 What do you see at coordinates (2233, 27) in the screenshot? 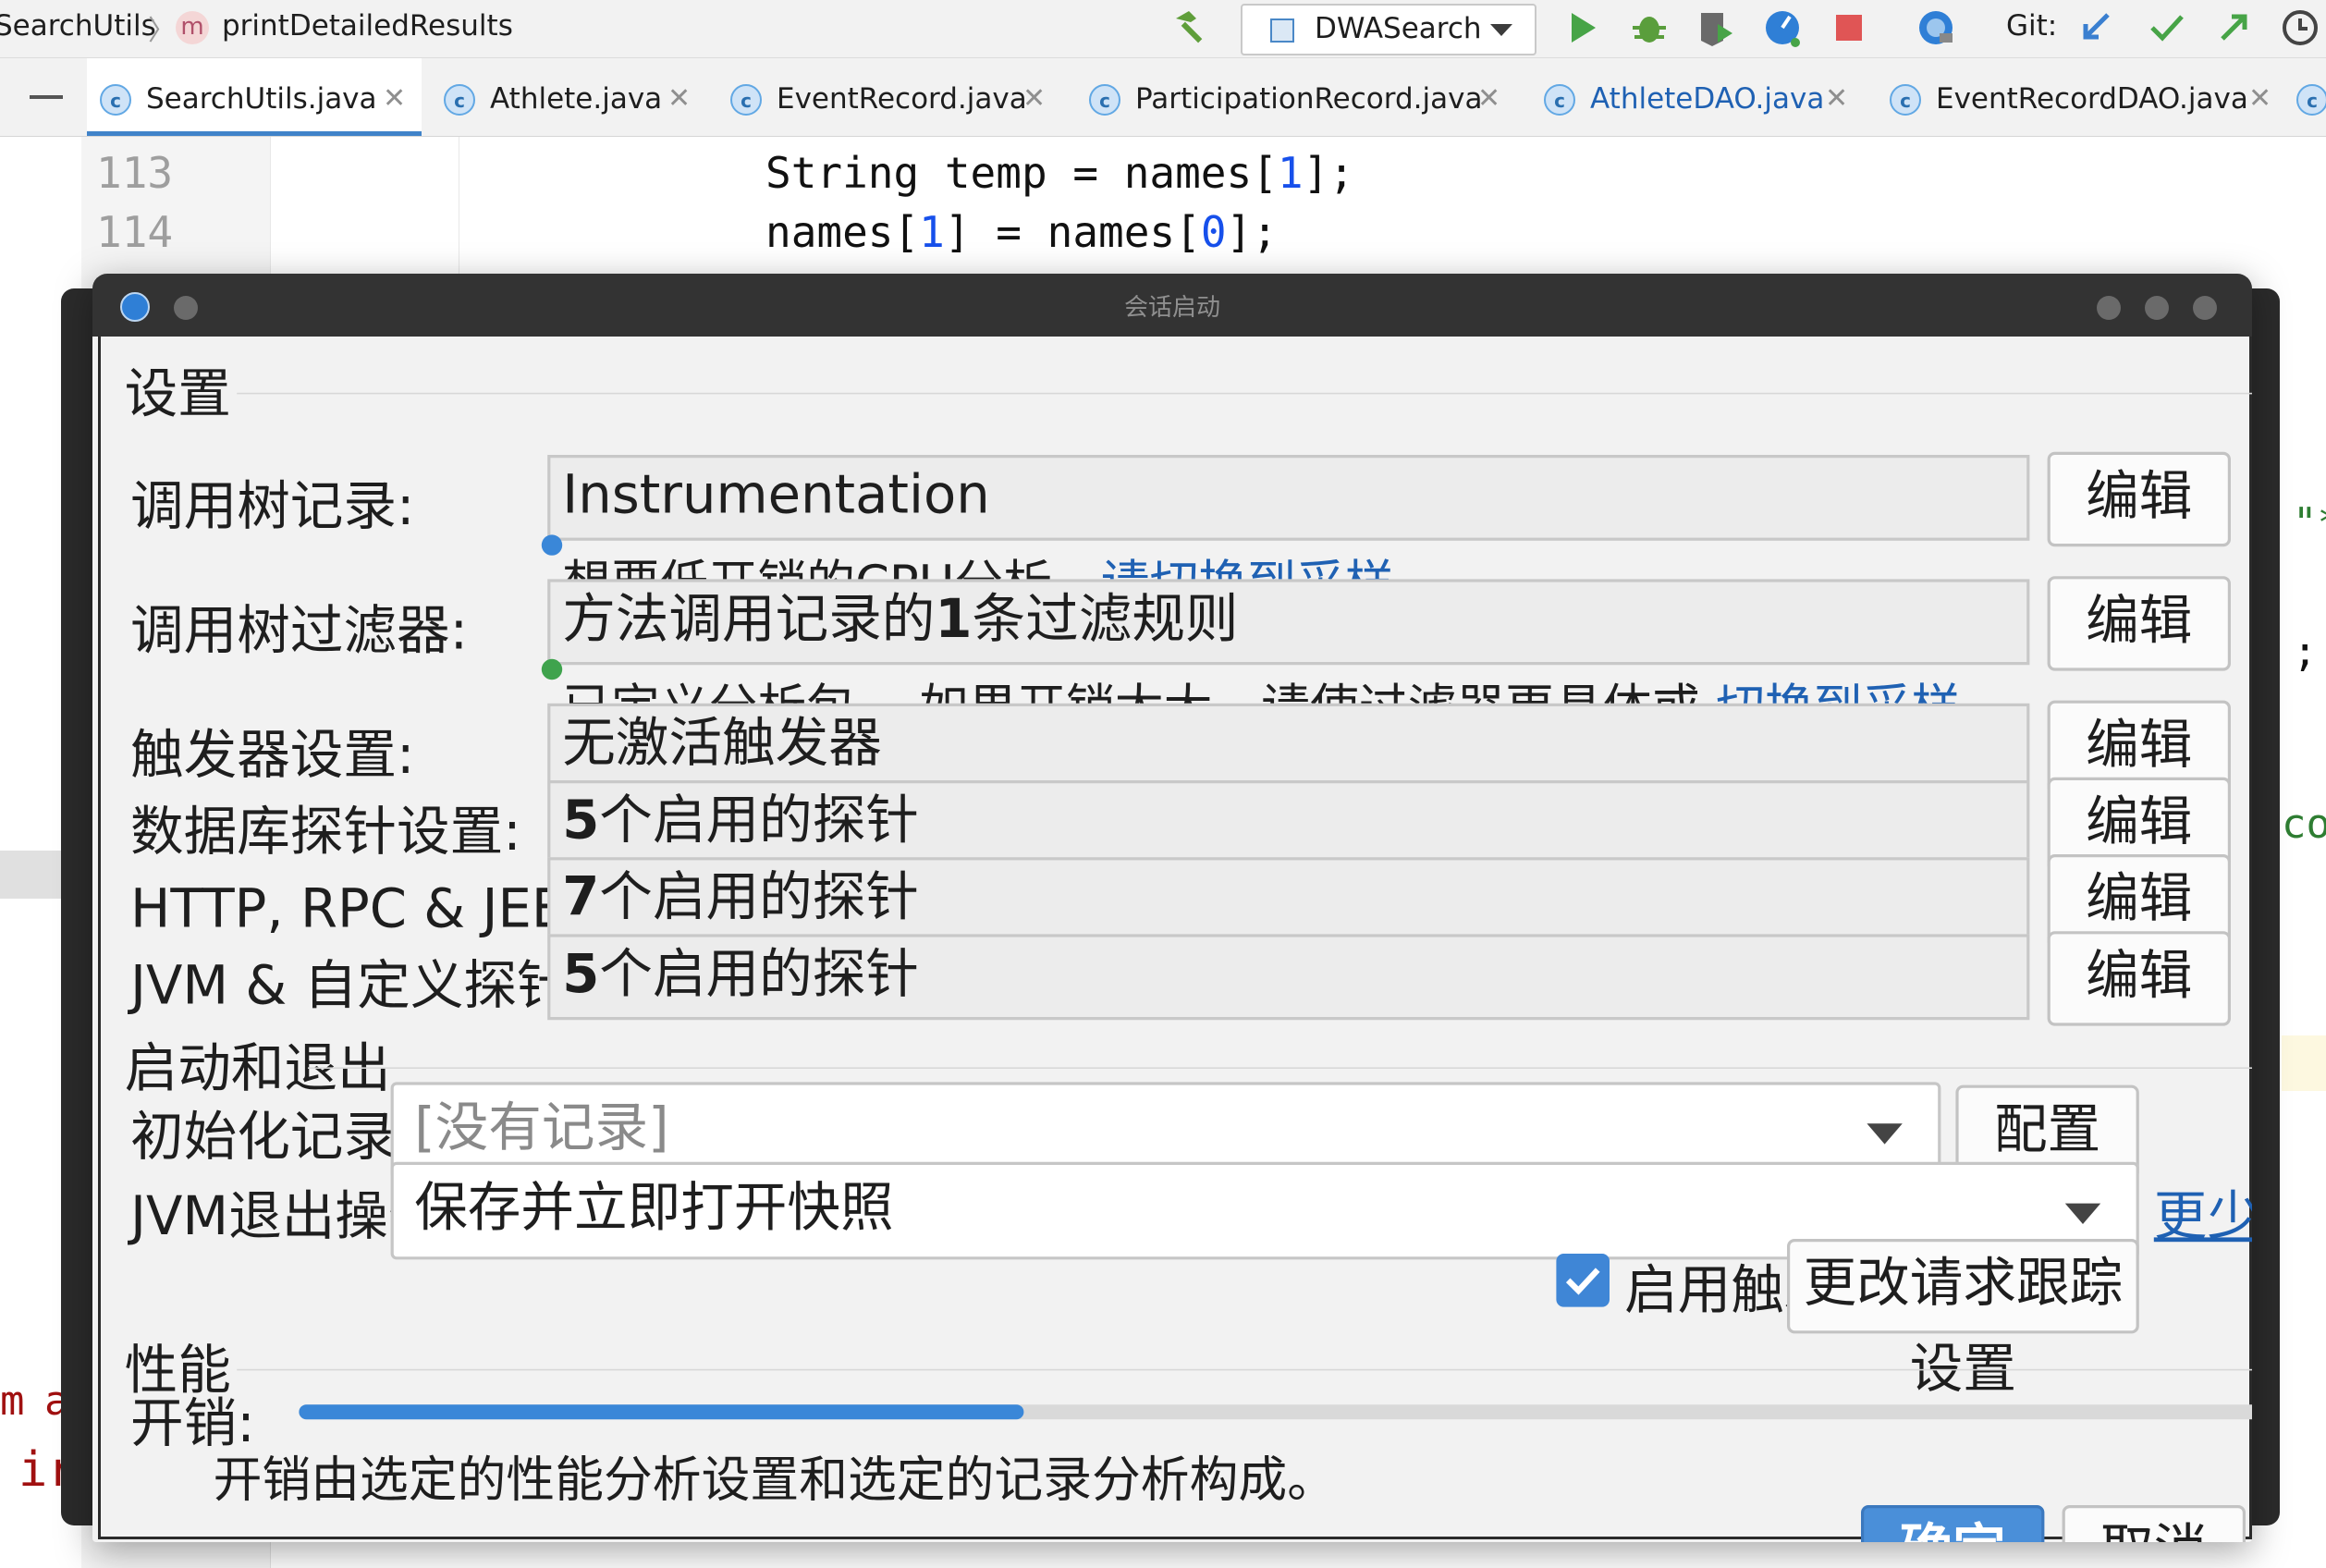
I see `git-push-icon` at bounding box center [2233, 27].